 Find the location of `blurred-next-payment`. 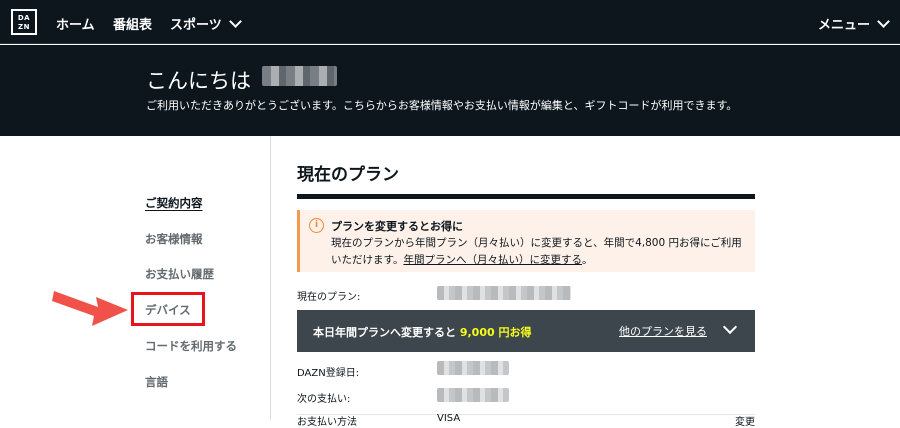

blurred-next-payment is located at coordinates (473, 395).